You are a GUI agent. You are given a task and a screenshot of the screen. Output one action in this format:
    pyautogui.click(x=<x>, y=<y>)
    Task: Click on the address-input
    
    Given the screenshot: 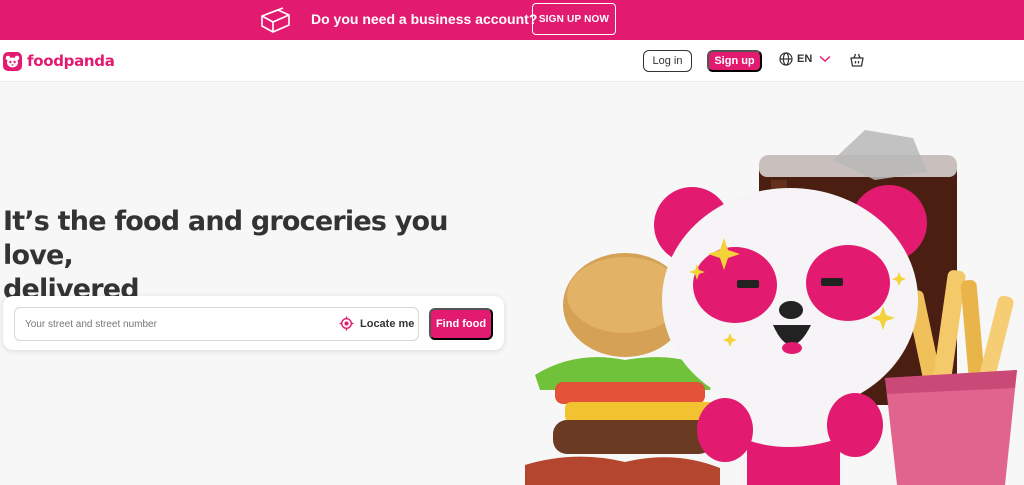 What is the action you would take?
    pyautogui.click(x=175, y=324)
    